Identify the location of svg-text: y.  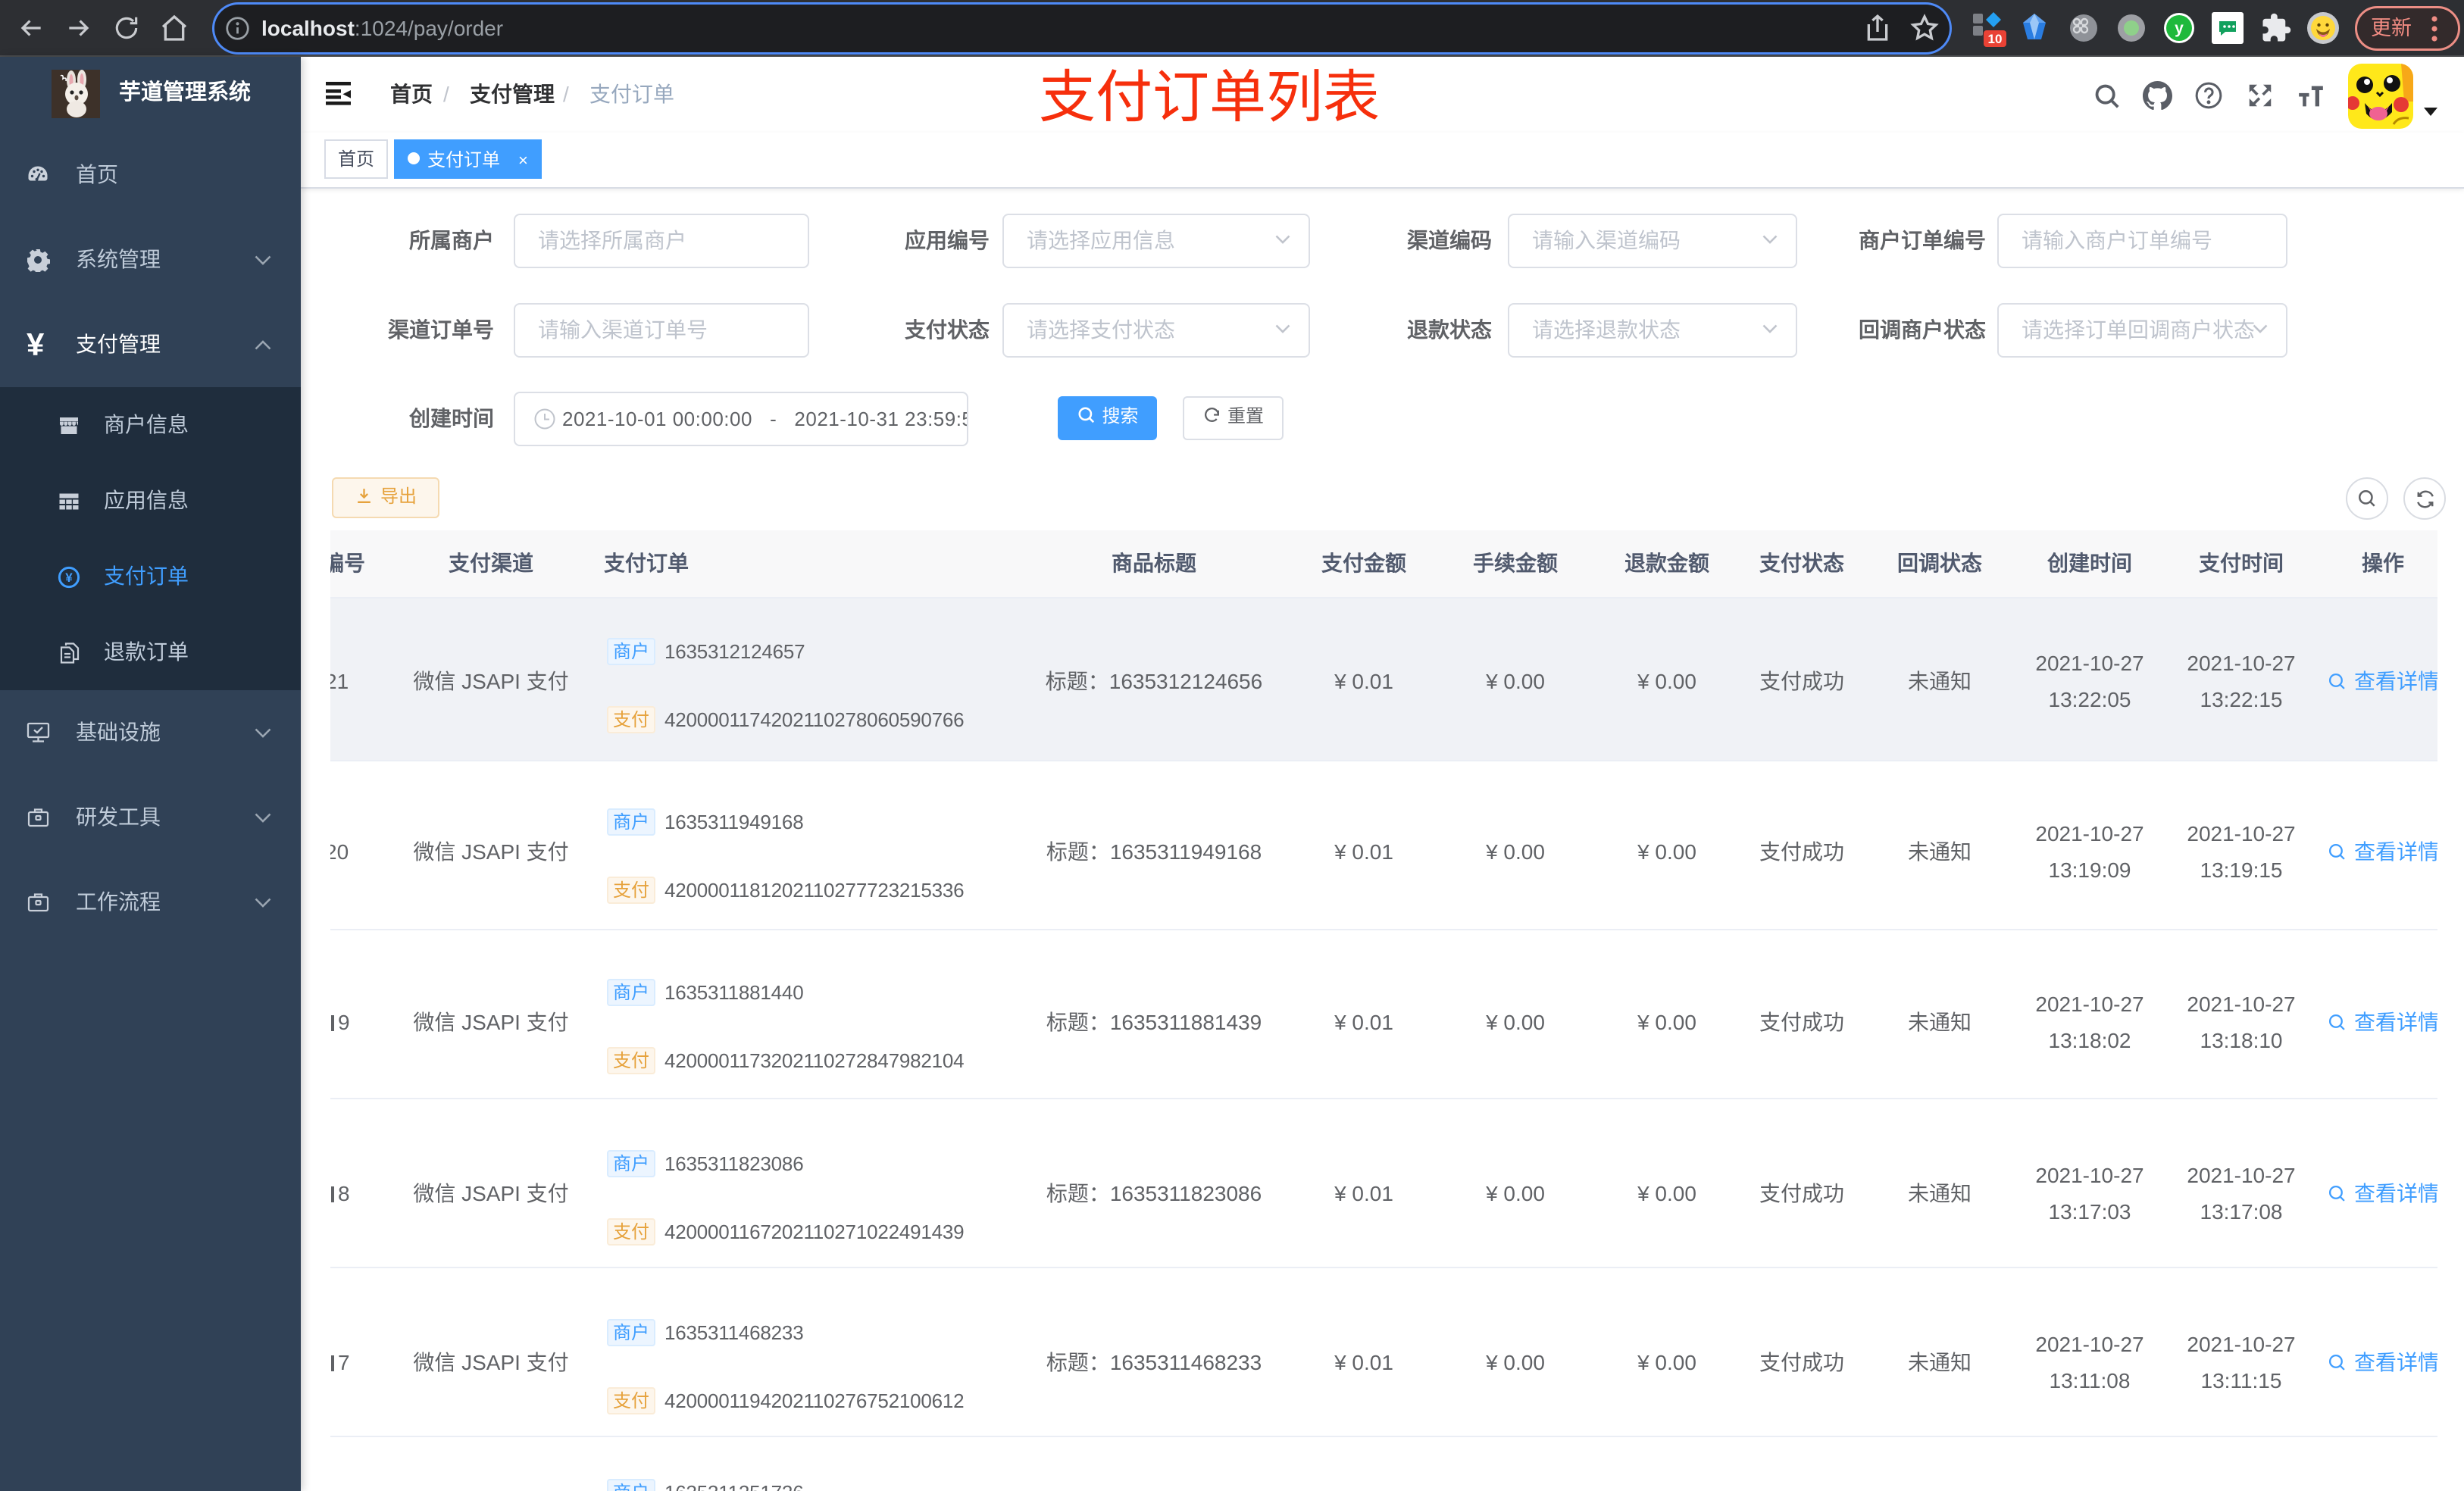
(2179, 28).